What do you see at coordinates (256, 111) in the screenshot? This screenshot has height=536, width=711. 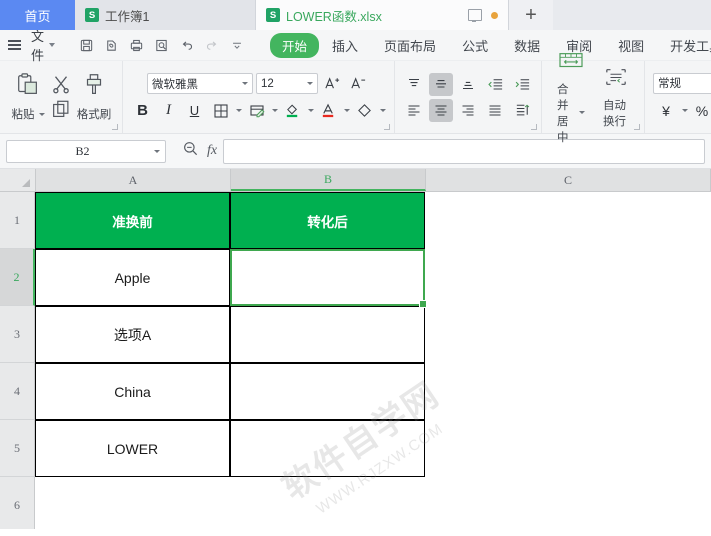 I see `cell-style-button` at bounding box center [256, 111].